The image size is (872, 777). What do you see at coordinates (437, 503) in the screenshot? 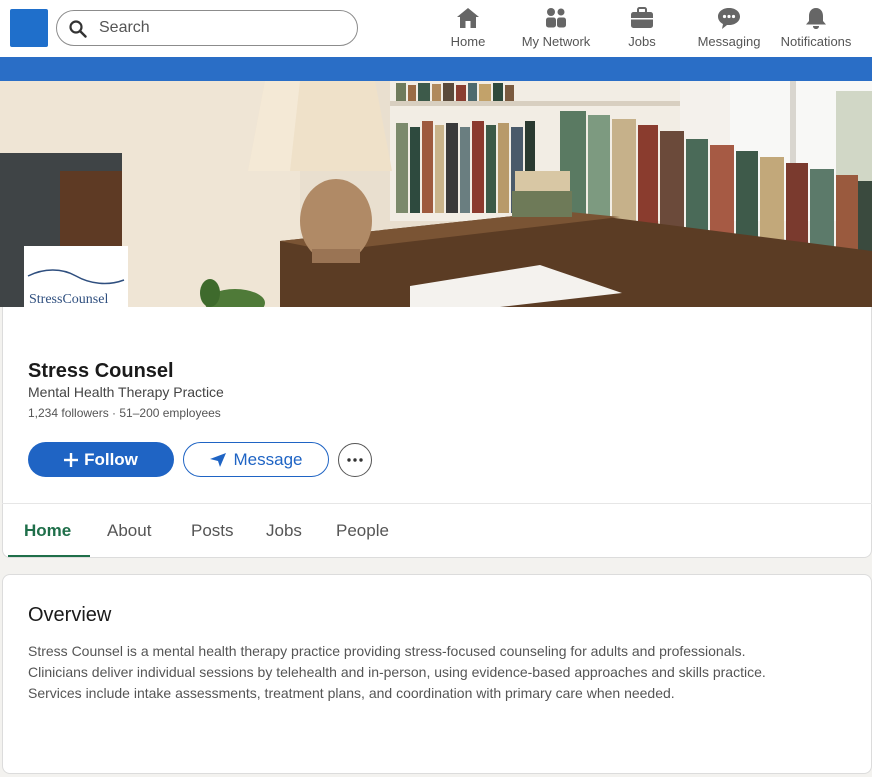
I see `tabs-divider` at bounding box center [437, 503].